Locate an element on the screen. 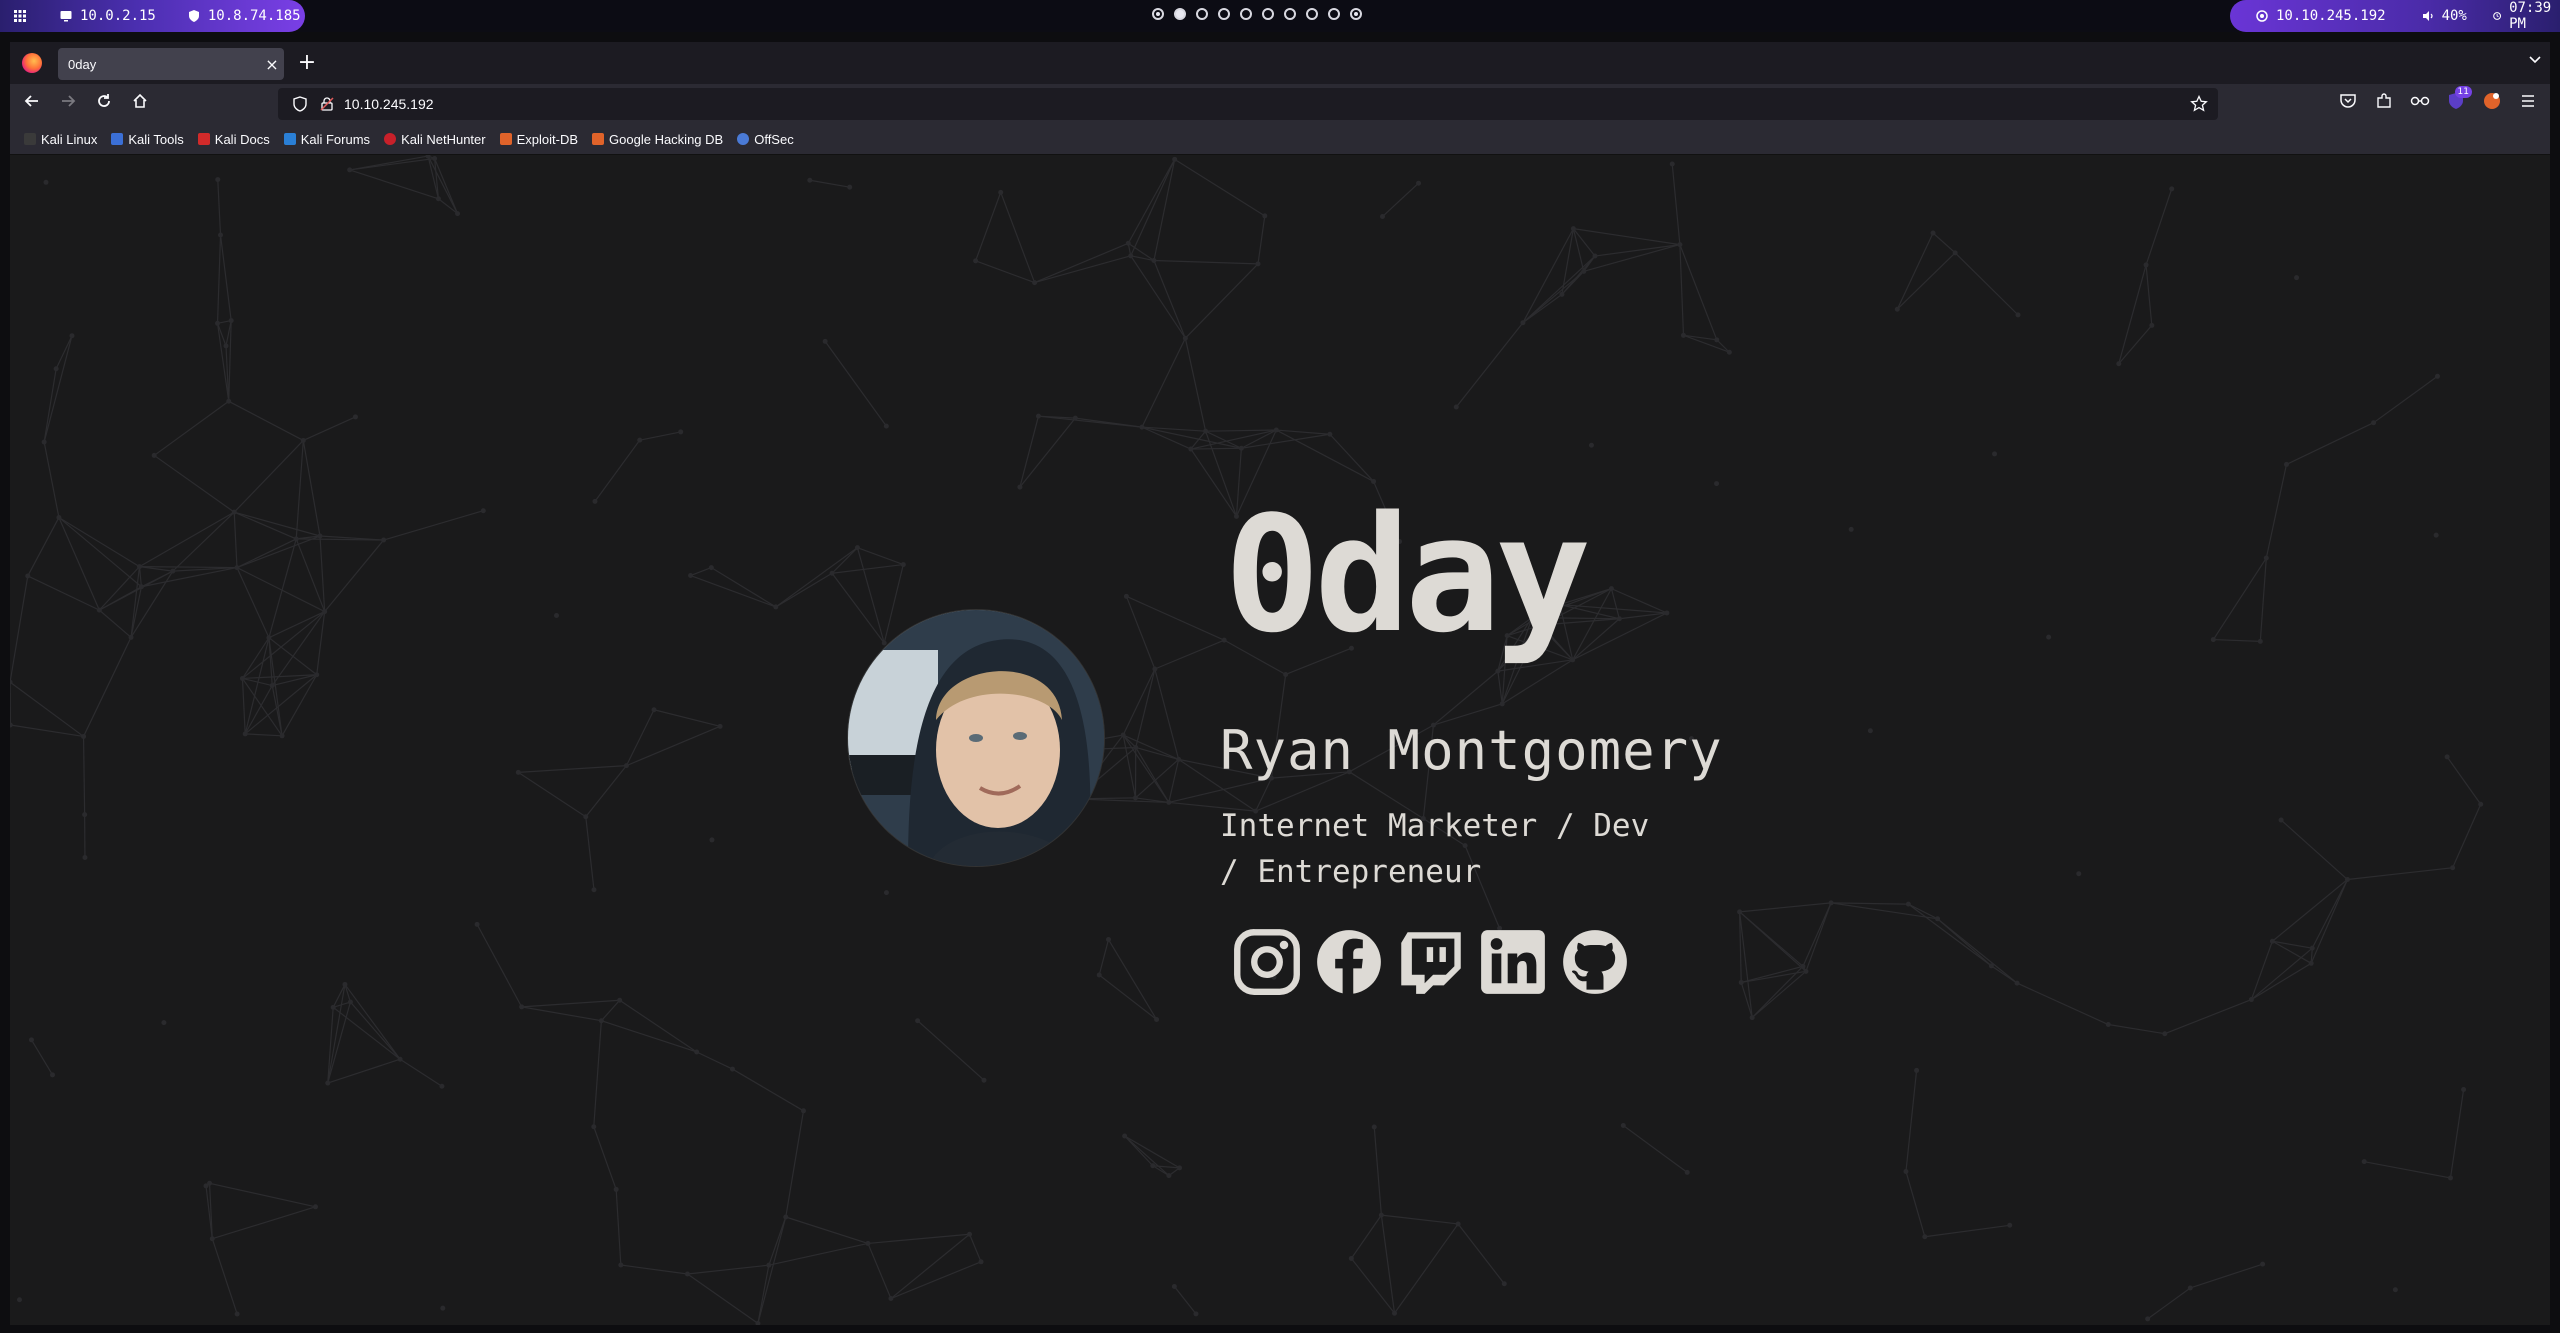 This screenshot has width=2560, height=1333. apps-menu-button is located at coordinates (20, 16).